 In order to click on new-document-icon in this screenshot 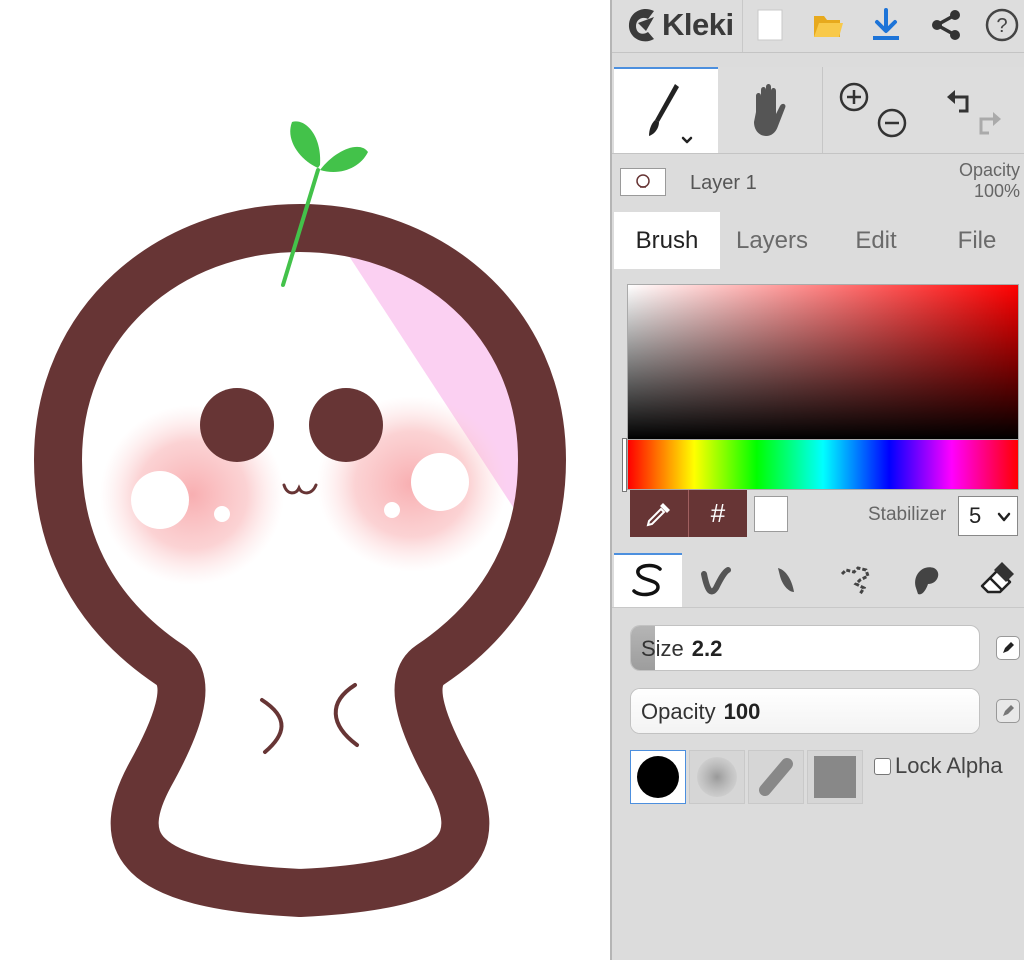, I will do `click(770, 25)`.